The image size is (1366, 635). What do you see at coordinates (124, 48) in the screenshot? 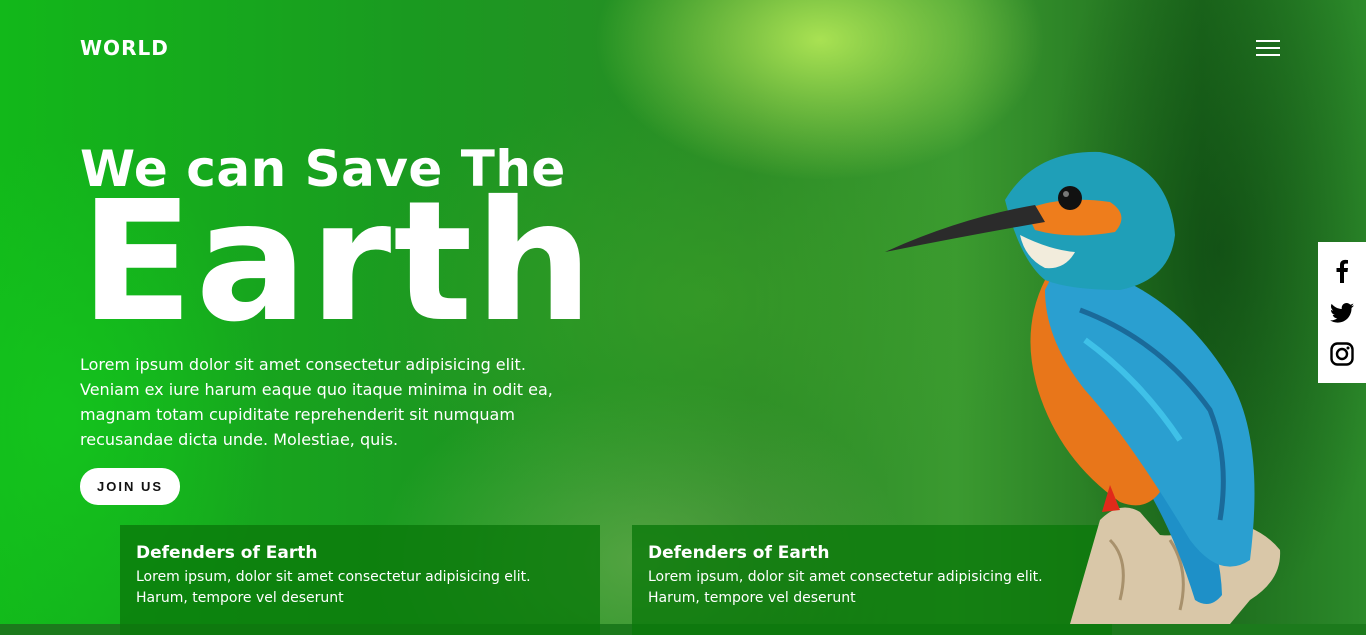
I see `site-logo: WORLD` at bounding box center [124, 48].